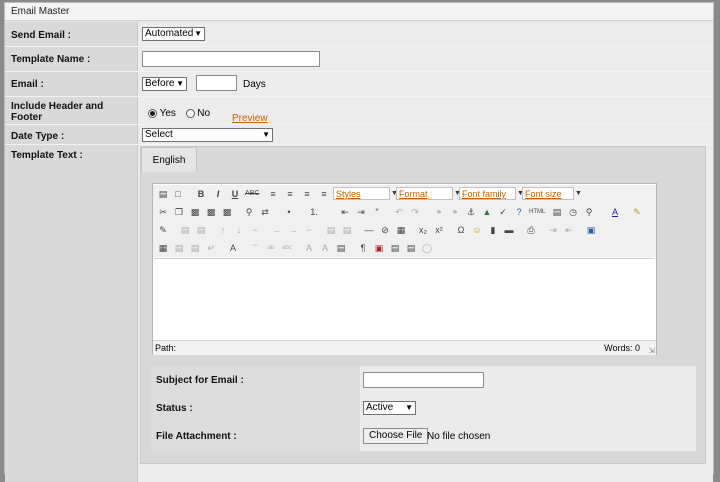 The height and width of the screenshot is (482, 720). What do you see at coordinates (361, 212) in the screenshot?
I see `indent-icon: ⇥` at bounding box center [361, 212].